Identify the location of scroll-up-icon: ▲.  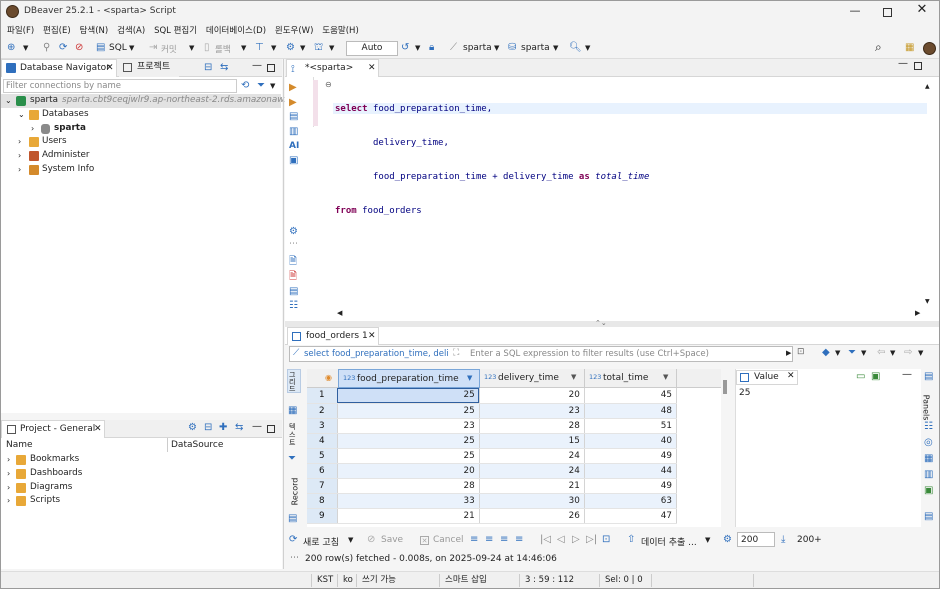
(927, 87).